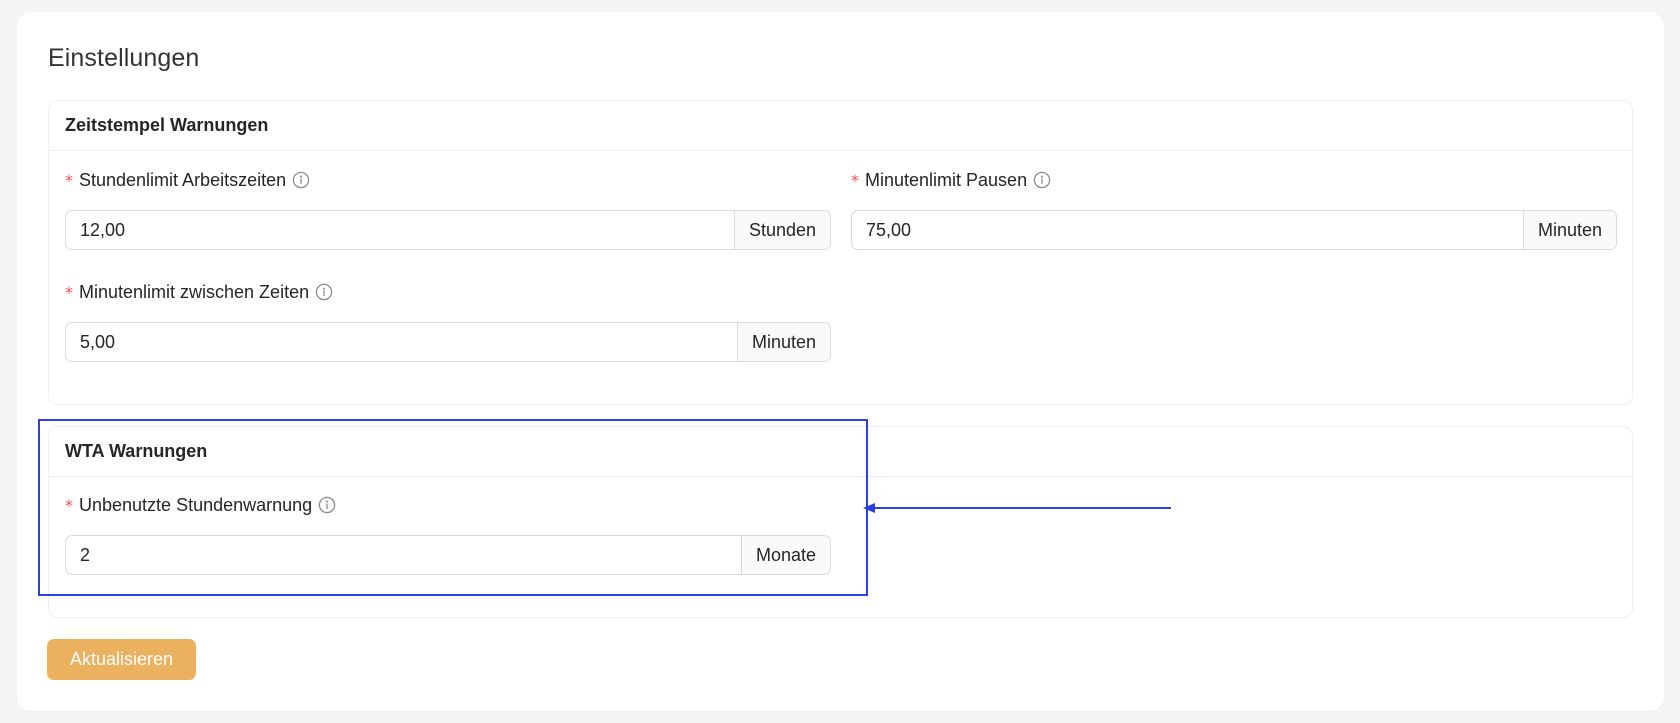 This screenshot has width=1680, height=723. What do you see at coordinates (183, 179) in the screenshot?
I see `label-text: Stundenlimit Arbeitszeiten` at bounding box center [183, 179].